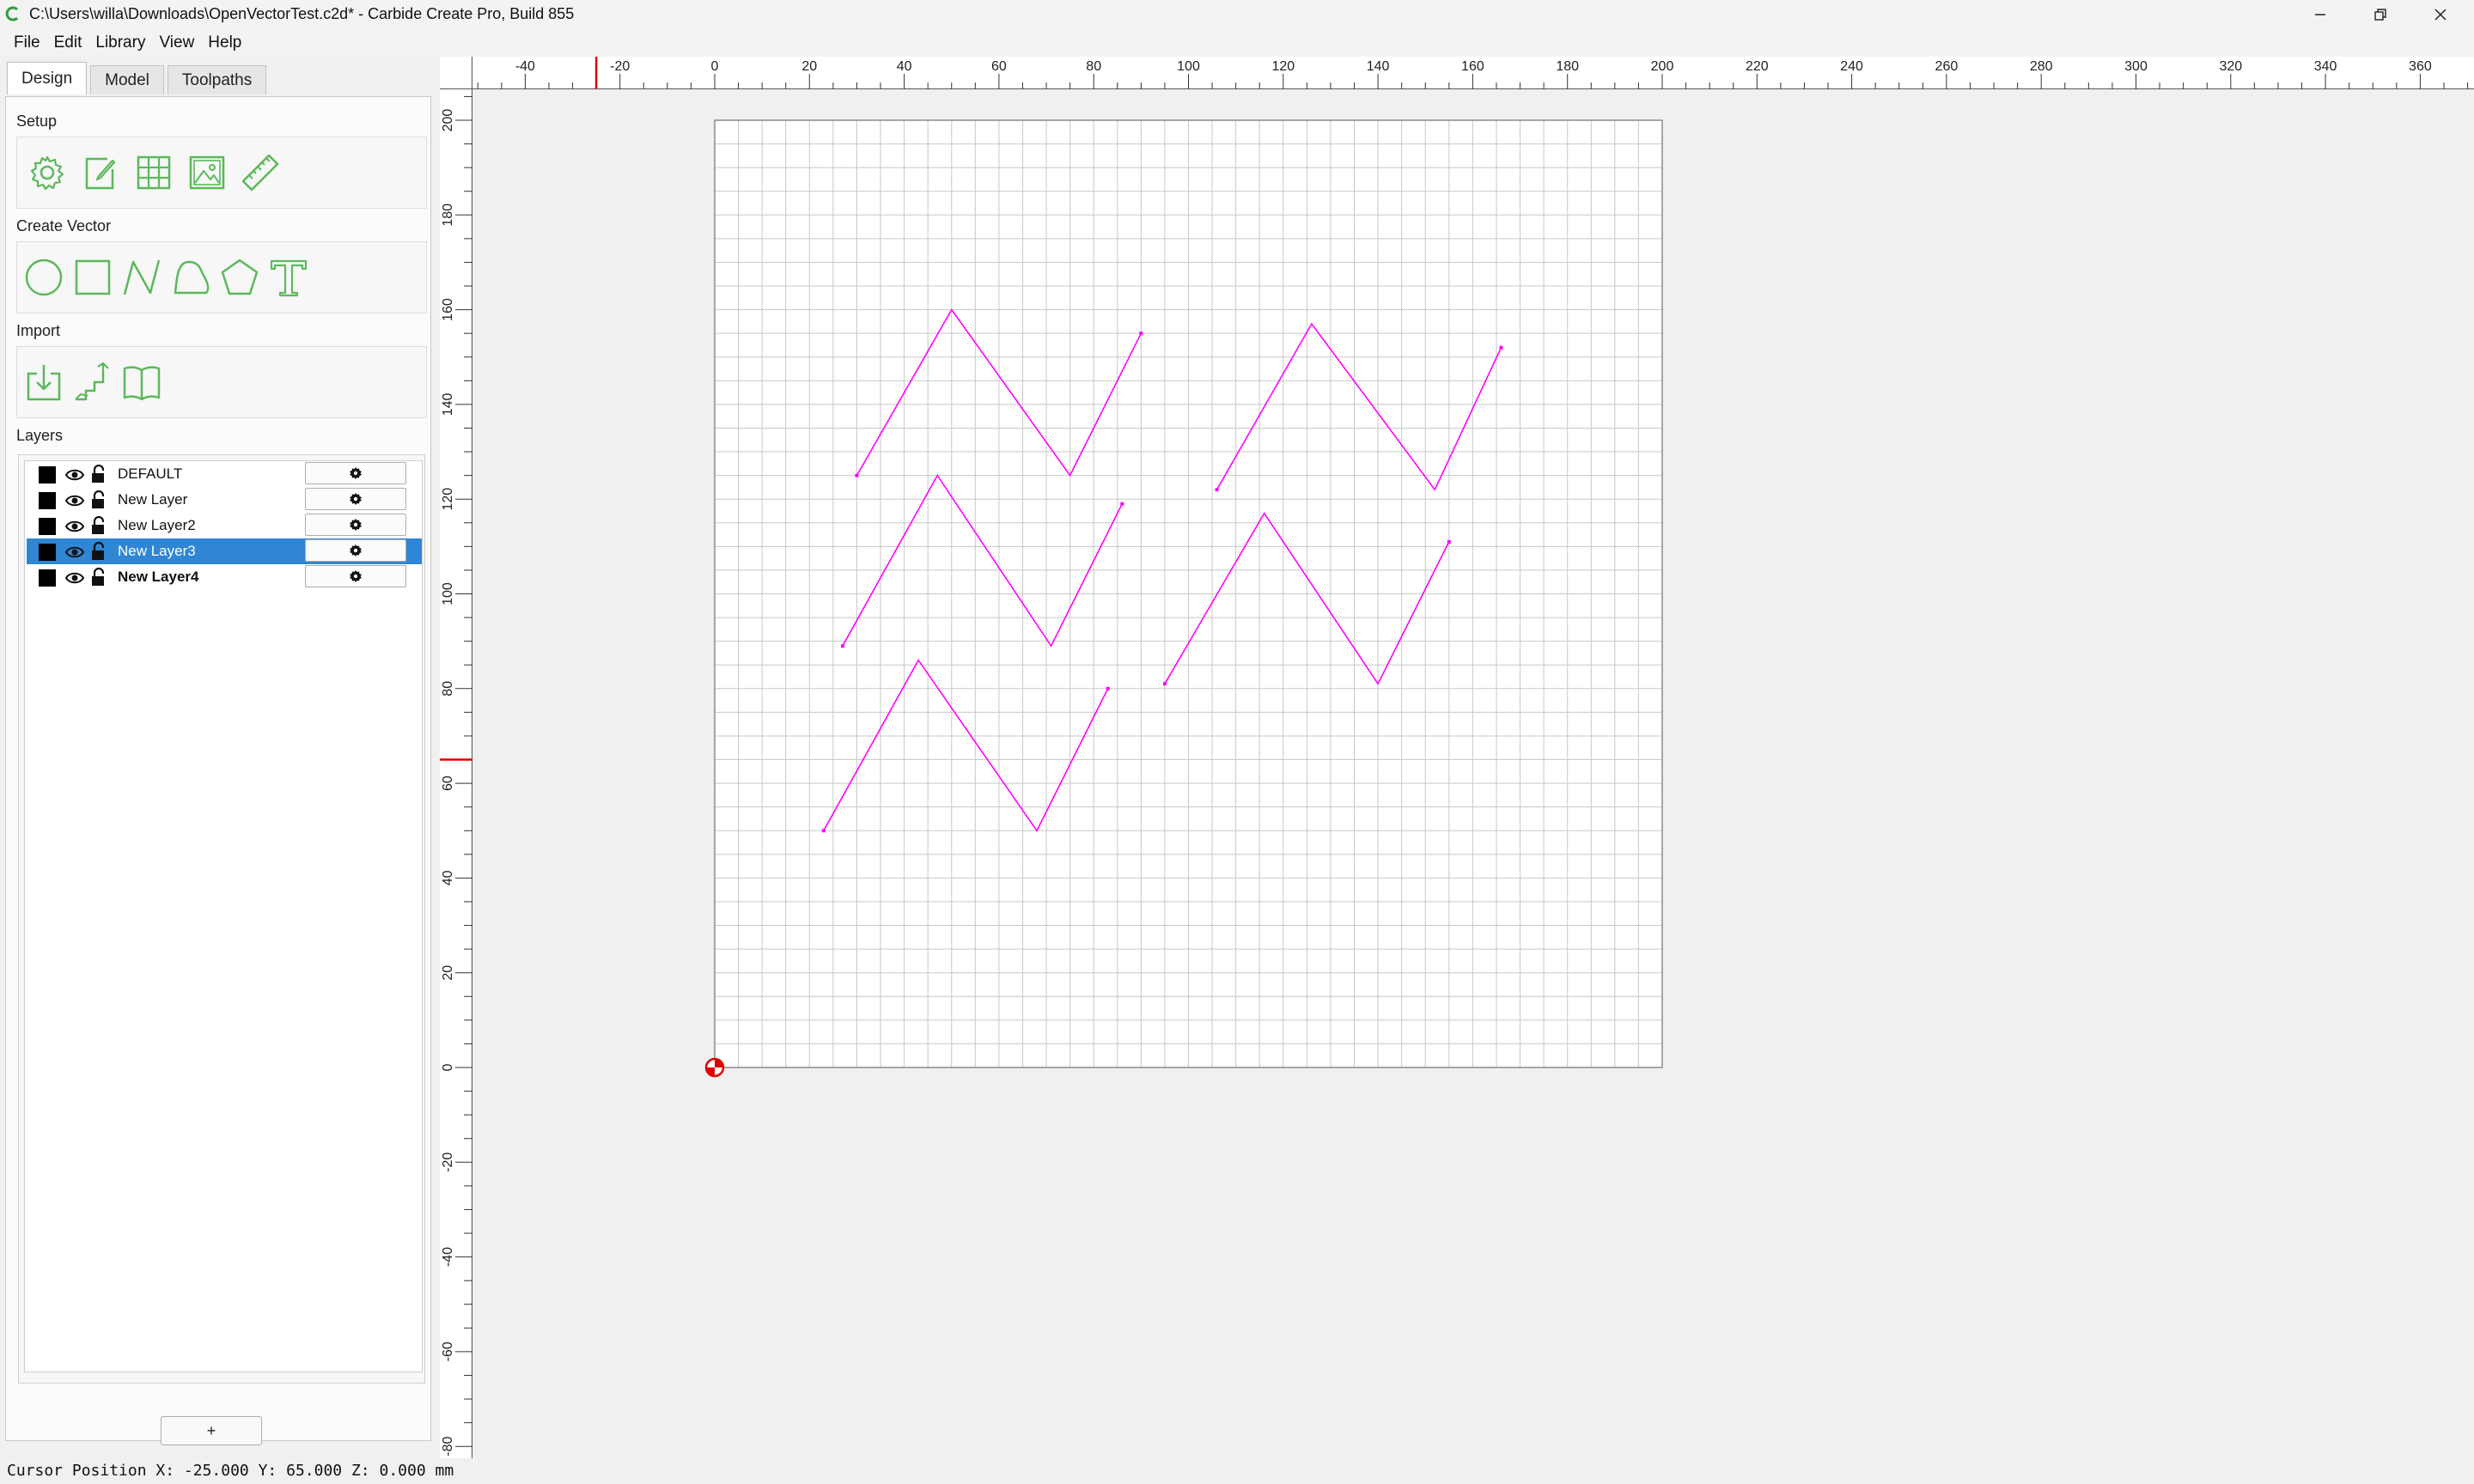 The width and height of the screenshot is (2474, 1484). What do you see at coordinates (120, 43) in the screenshot?
I see `menu-library: Library` at bounding box center [120, 43].